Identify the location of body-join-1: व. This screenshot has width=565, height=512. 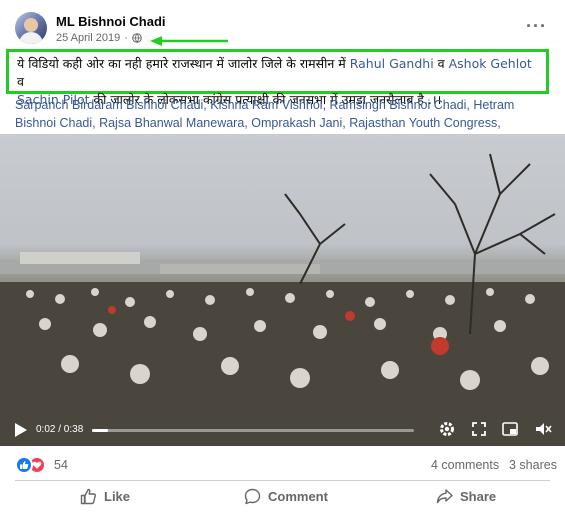
(441, 63).